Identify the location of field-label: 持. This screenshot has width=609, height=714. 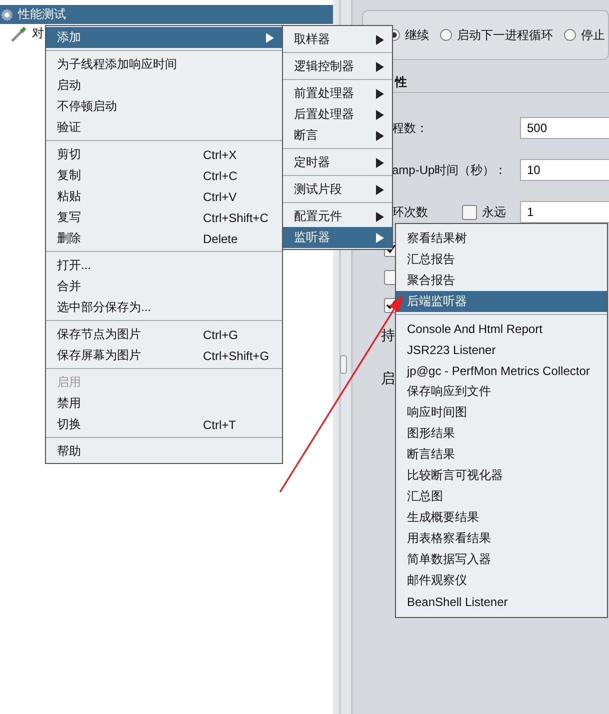
(388, 336).